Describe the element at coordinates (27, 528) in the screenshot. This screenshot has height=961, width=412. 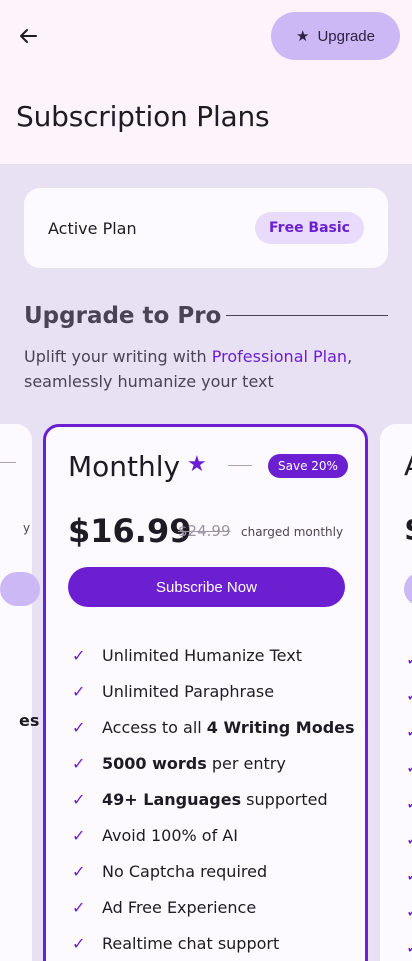
I see `plan-charged-partial: y` at that location.